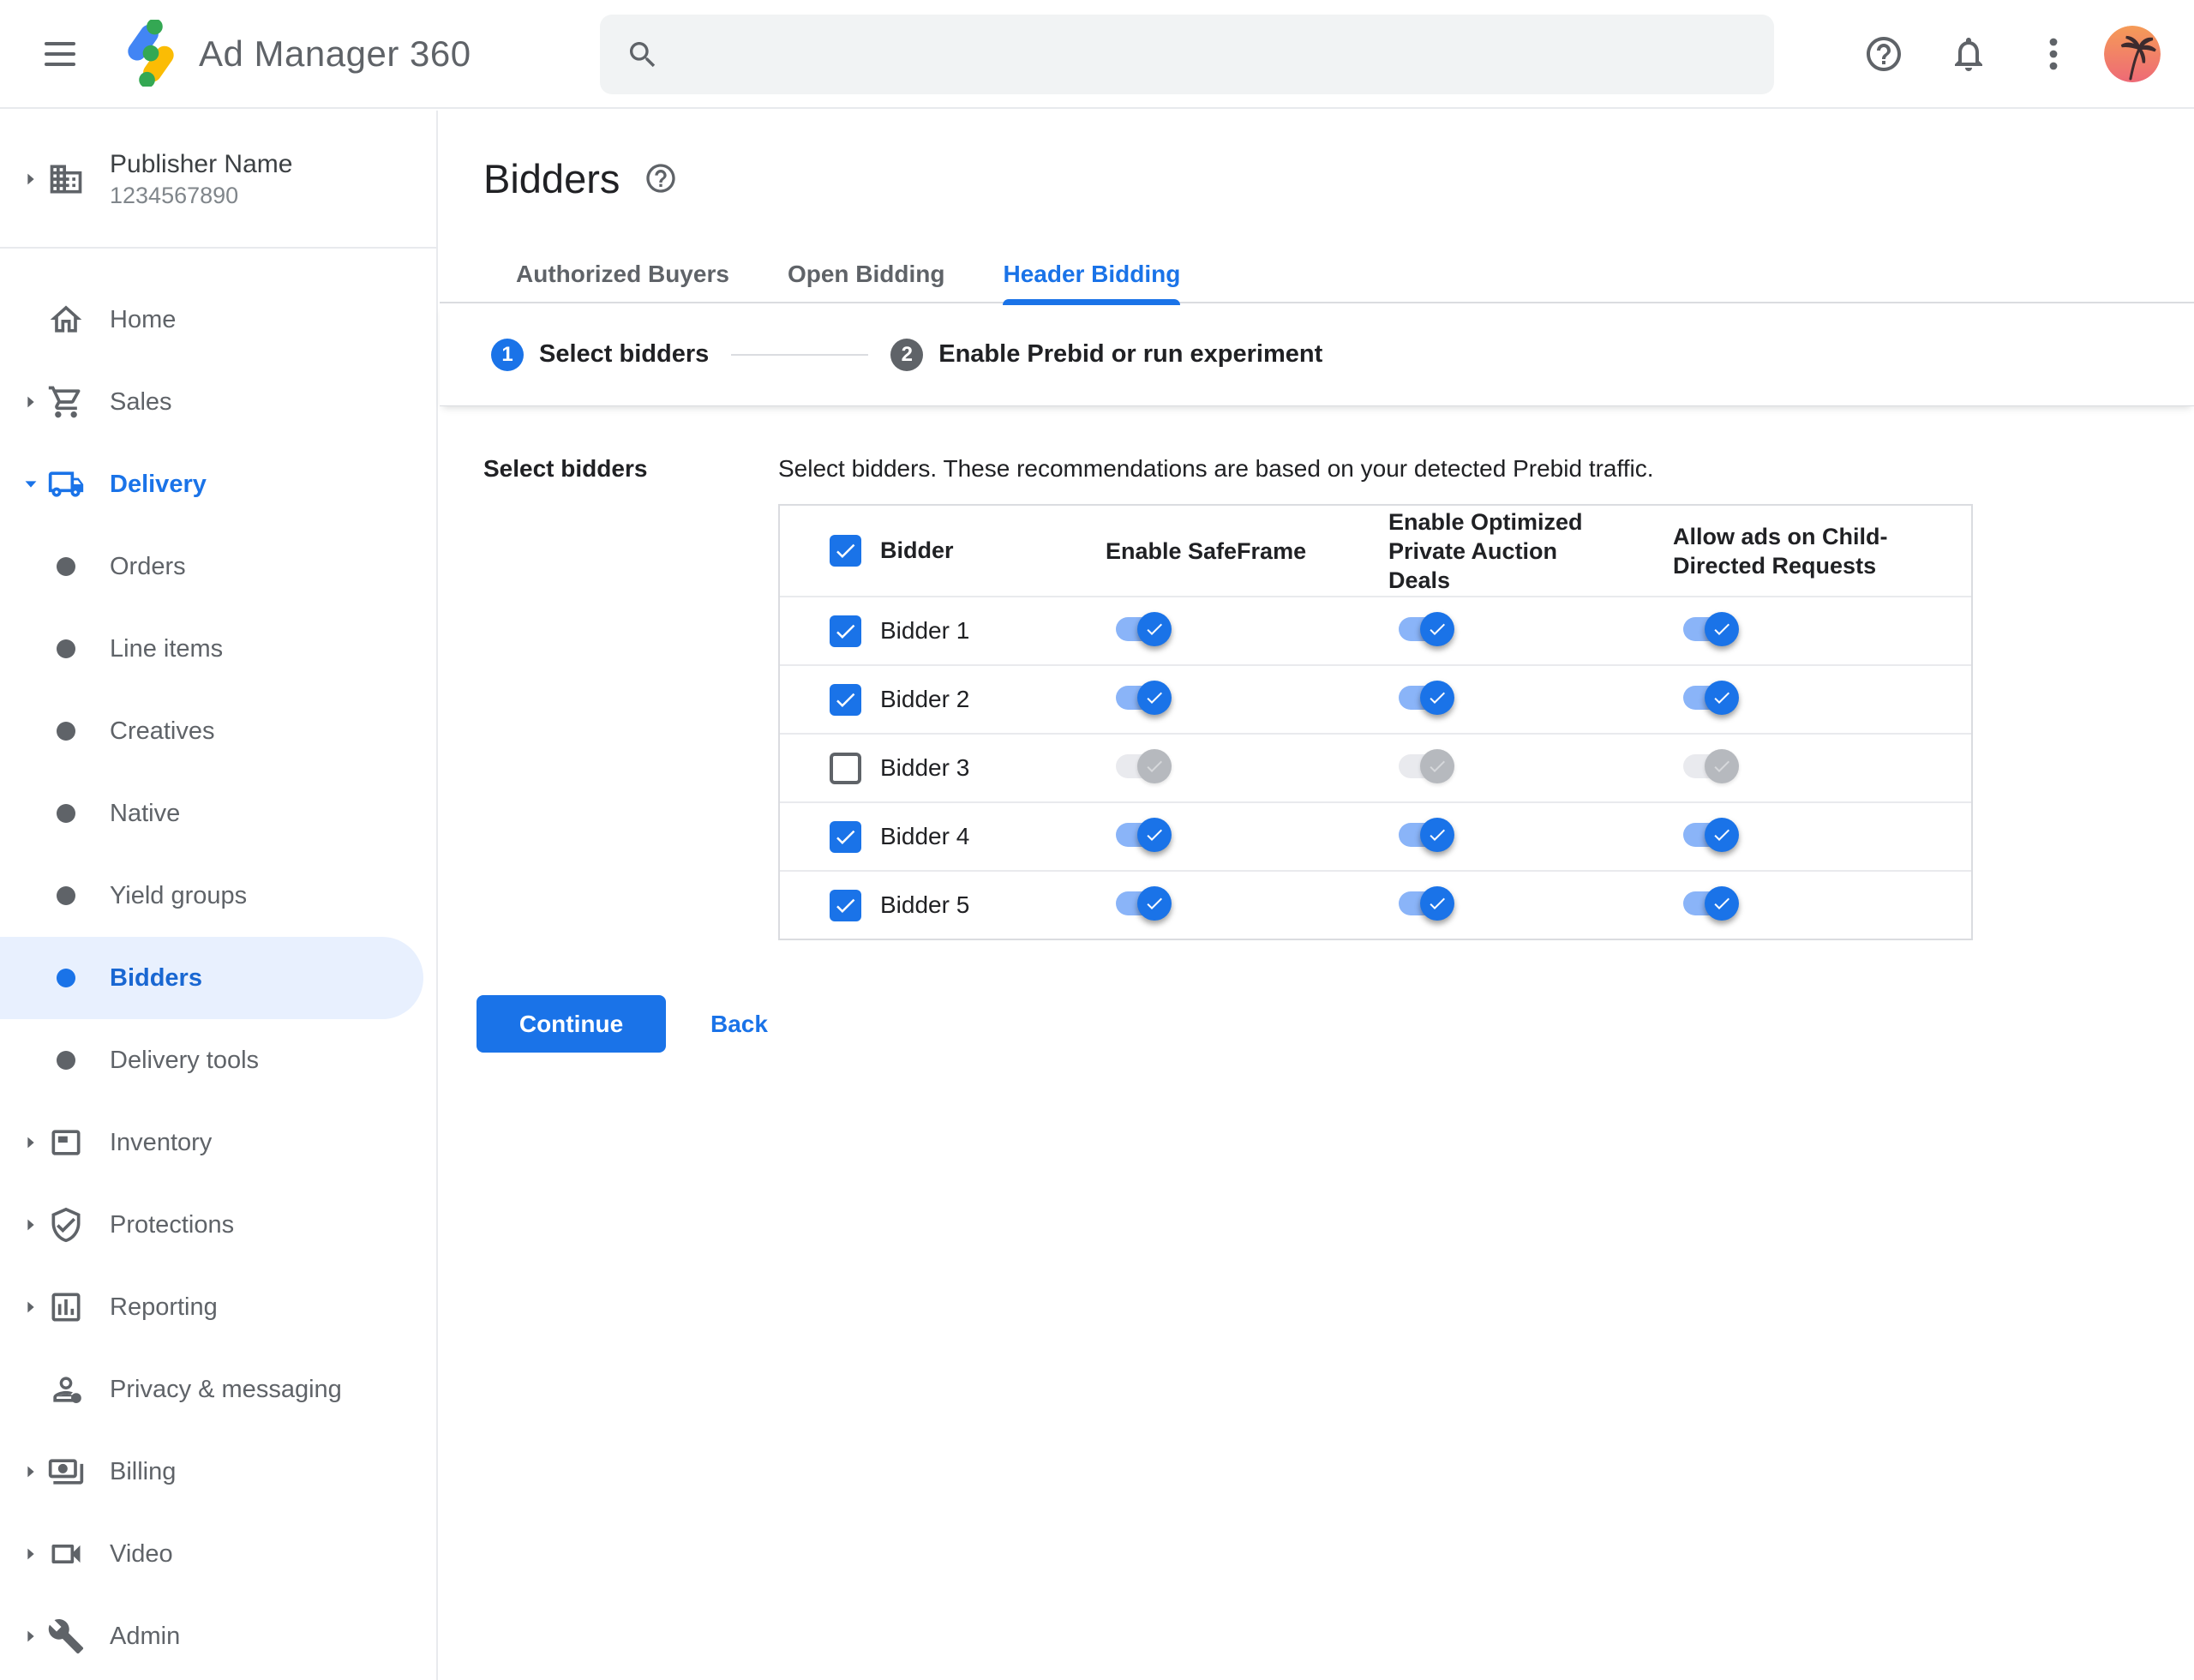 The image size is (2194, 1680). I want to click on sidebar-item-privacy-messaging: Privacy & messaging, so click(218, 1389).